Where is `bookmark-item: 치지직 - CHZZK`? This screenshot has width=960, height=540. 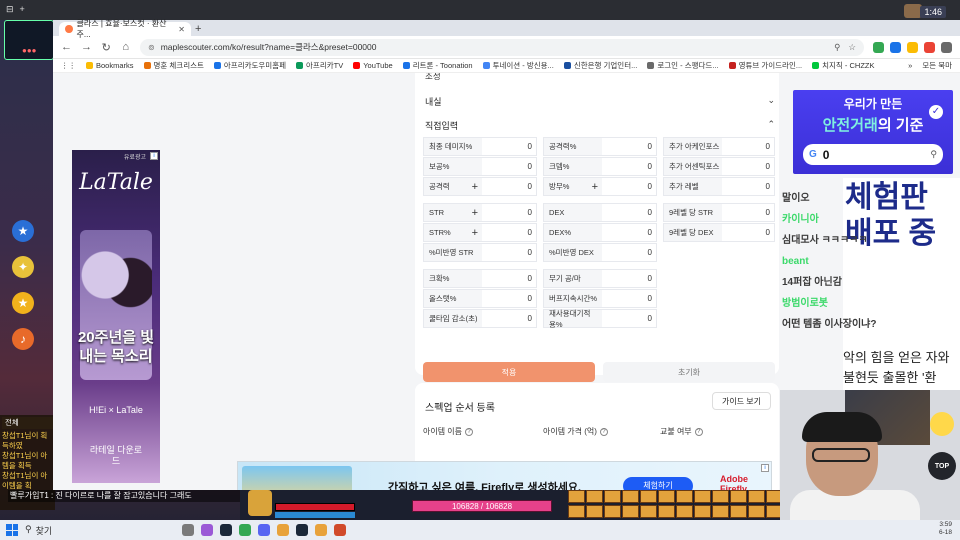
bookmark-item: 치지직 - CHZZK is located at coordinates (843, 65).